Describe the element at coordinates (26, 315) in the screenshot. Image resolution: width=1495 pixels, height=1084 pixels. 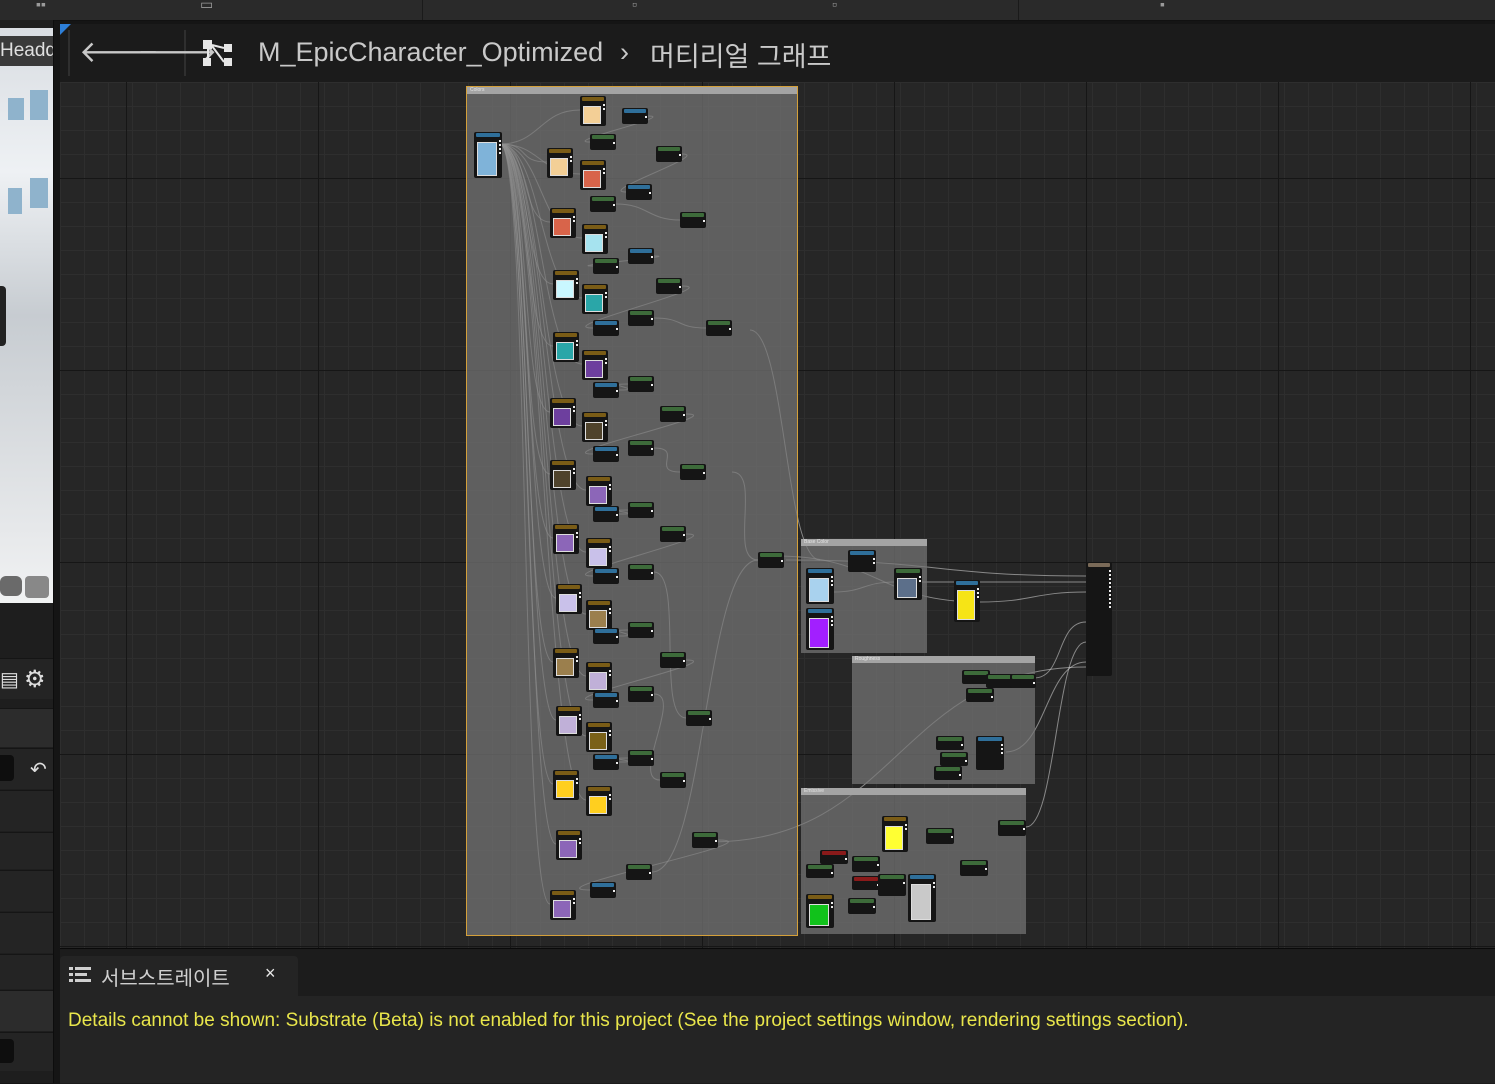
I see `viewport-preview` at that location.